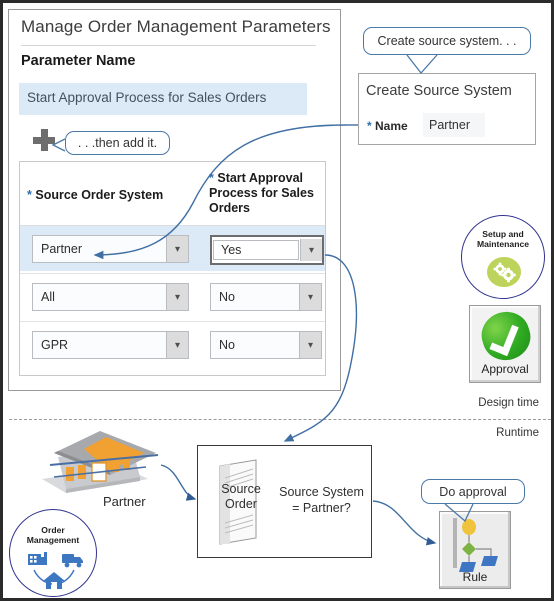 The image size is (554, 601). I want to click on plus-icon, so click(44, 140).